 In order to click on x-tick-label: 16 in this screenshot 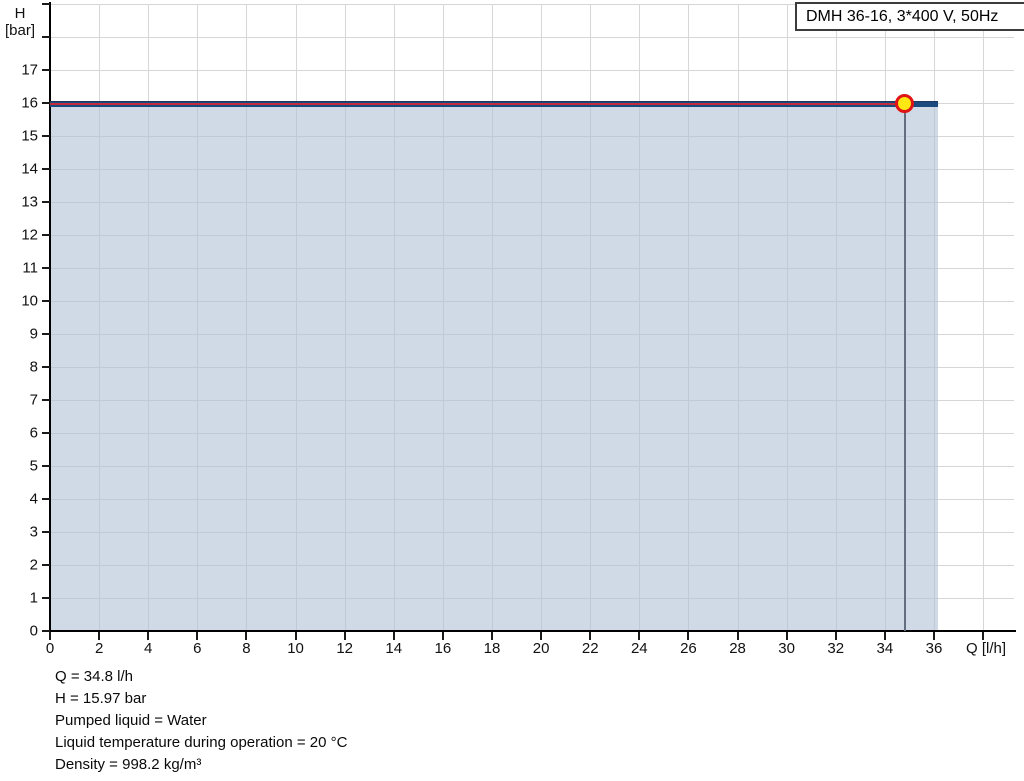, I will do `click(443, 648)`.